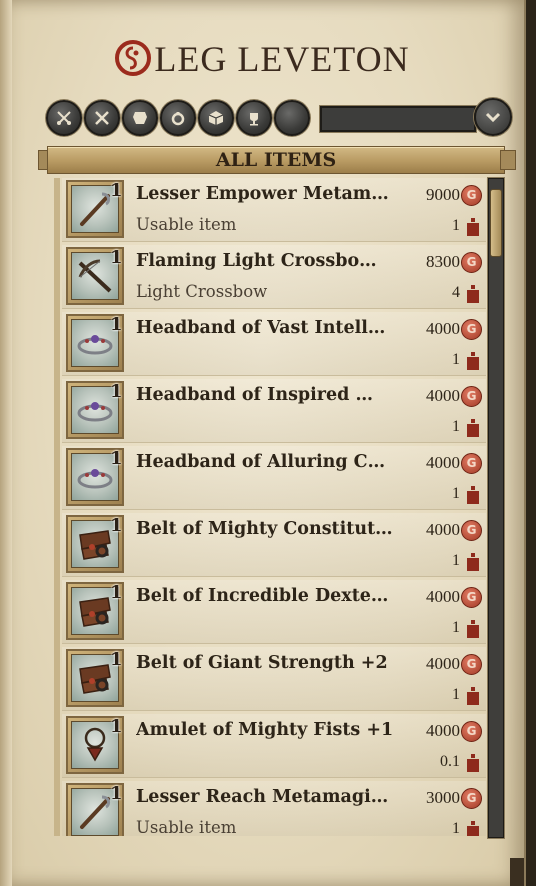  I want to click on vendor-name: LEG LEVETON, so click(282, 59).